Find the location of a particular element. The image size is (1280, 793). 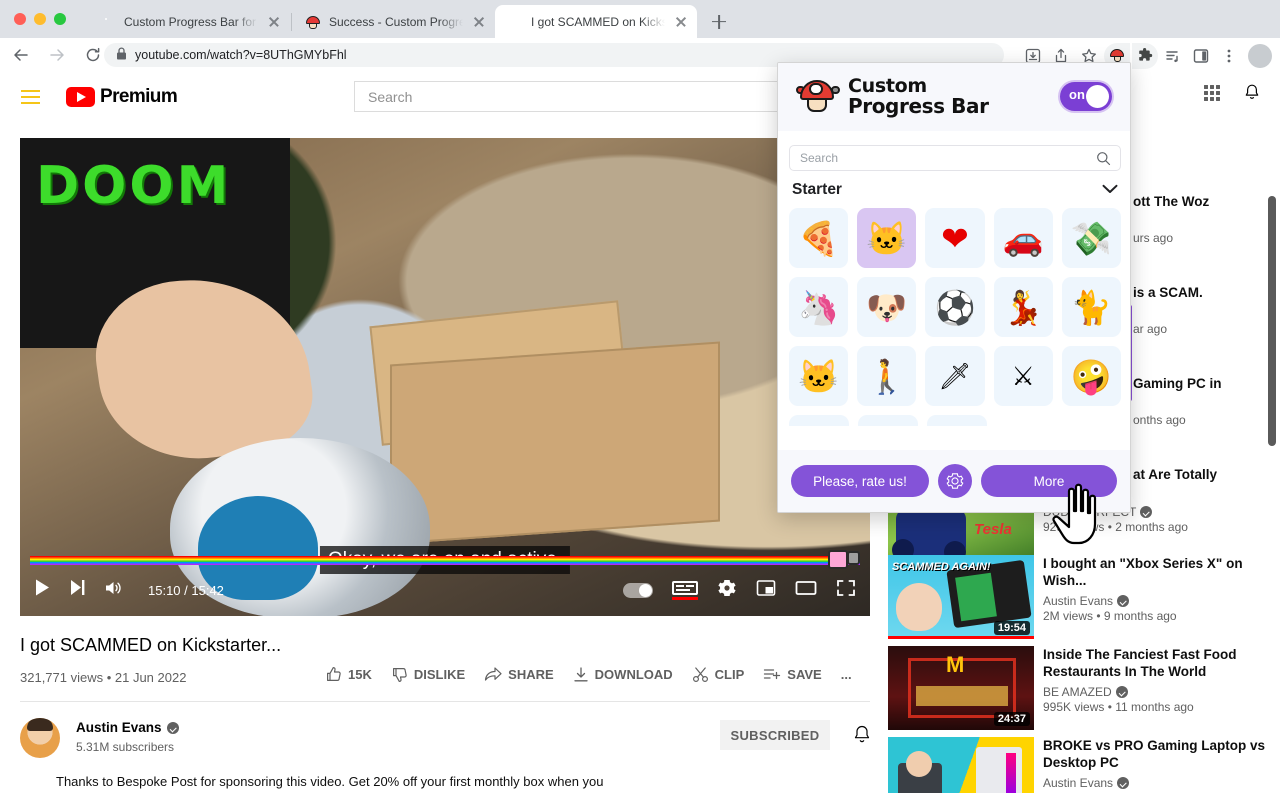

extensions-puzzle-icon is located at coordinates (1145, 56).